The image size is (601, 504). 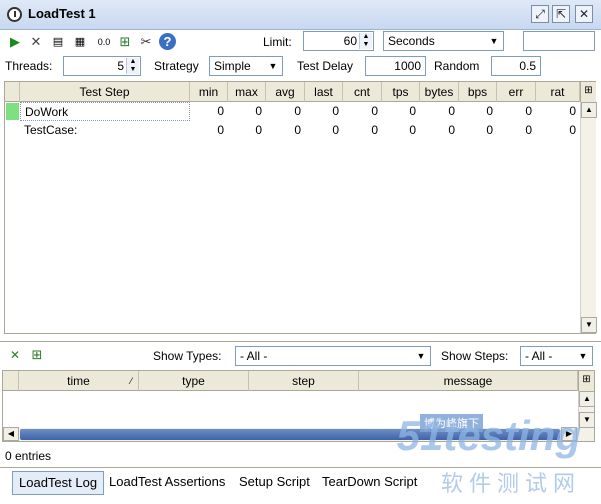 I want to click on clear-log-icon: ✕, so click(x=15, y=355).